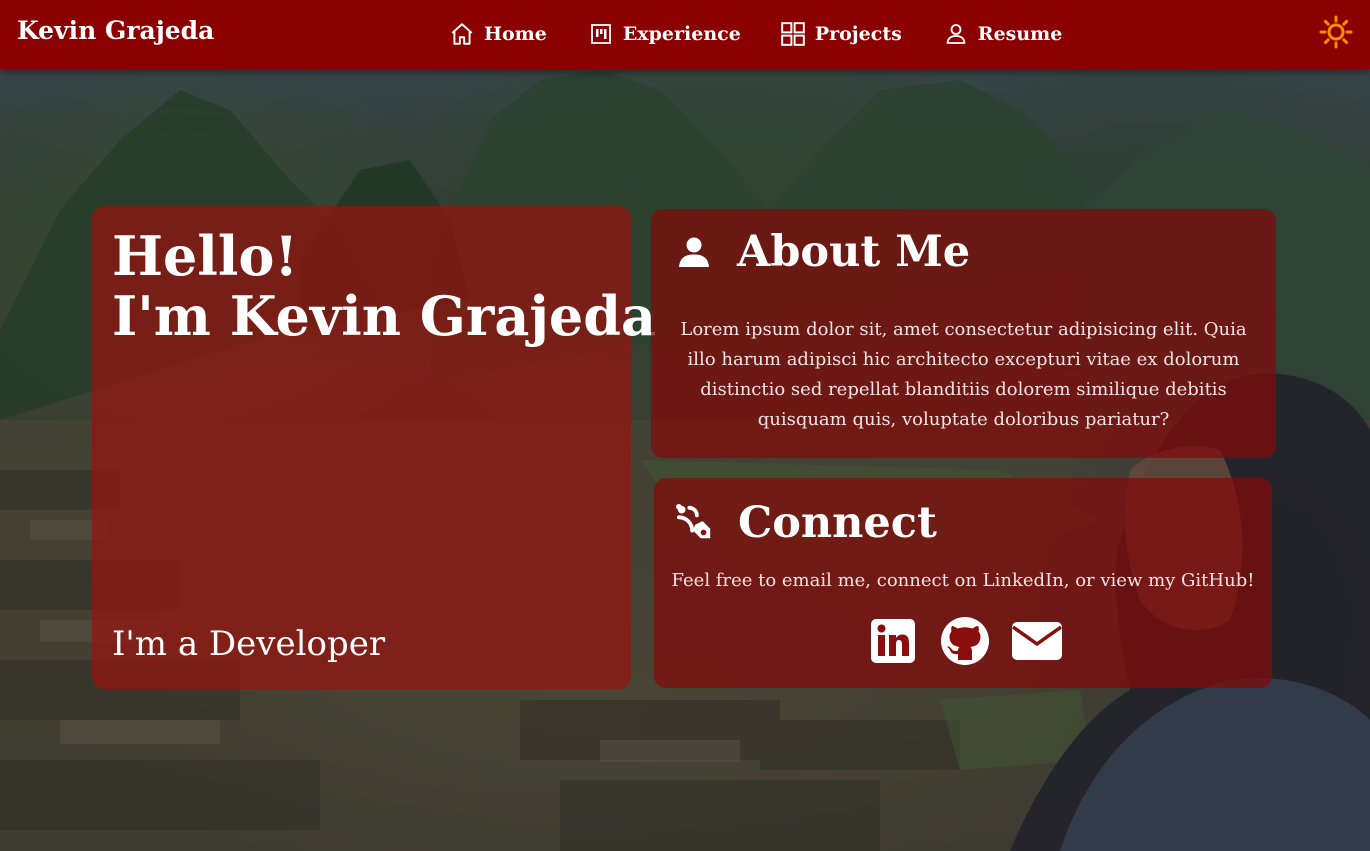  I want to click on home-icon, so click(462, 34).